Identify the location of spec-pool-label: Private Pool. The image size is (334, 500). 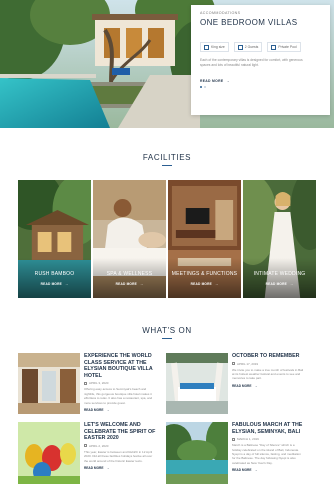
(287, 47).